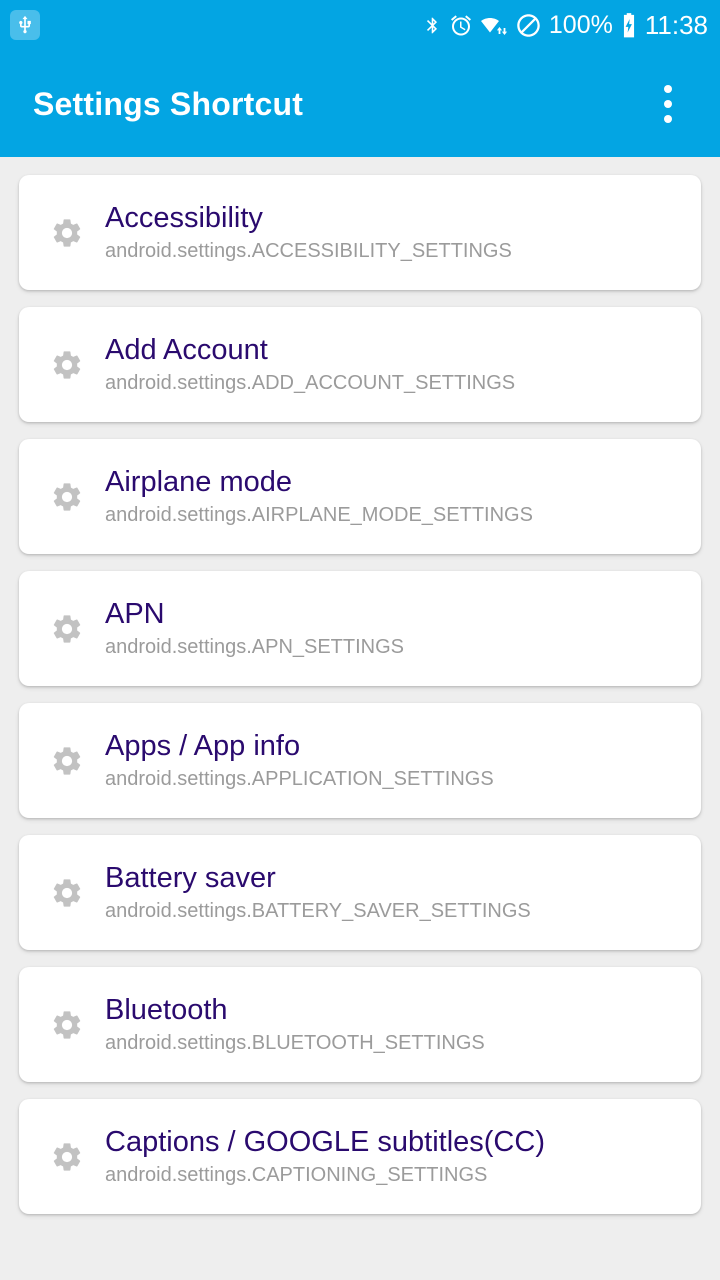  What do you see at coordinates (432, 25) in the screenshot?
I see `bluetooth-icon` at bounding box center [432, 25].